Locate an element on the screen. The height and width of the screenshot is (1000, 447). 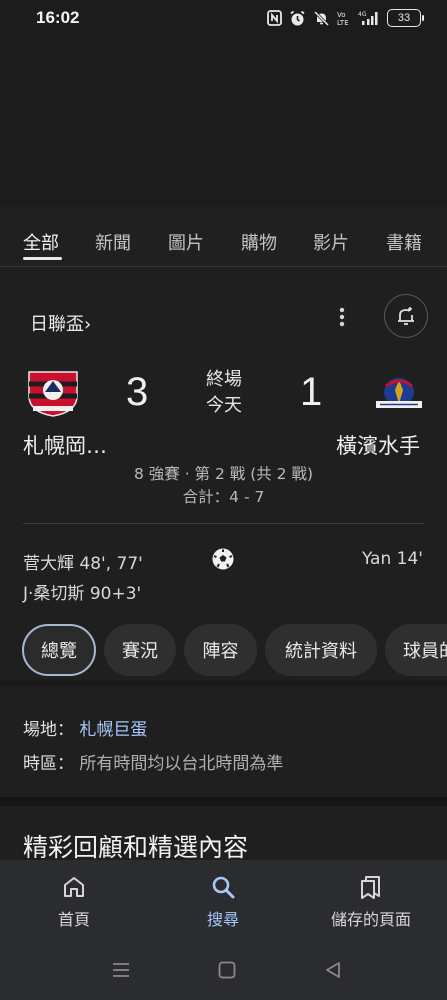
mute-icon is located at coordinates (321, 18).